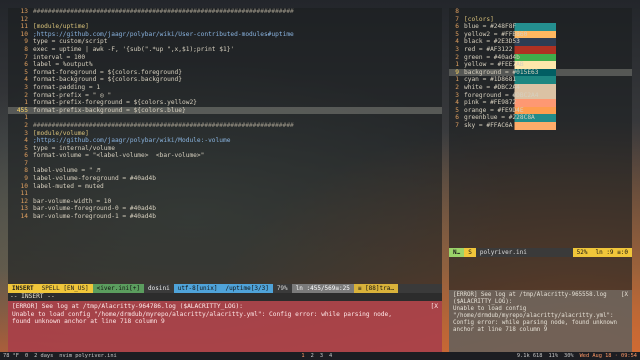  I want to click on line-number: 3, so click(457, 95).